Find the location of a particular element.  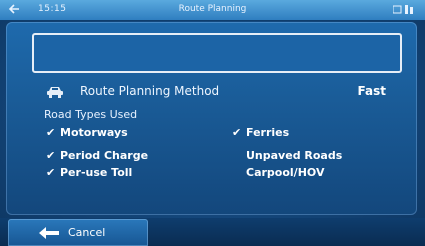

route-method-value: Fast is located at coordinates (371, 91).